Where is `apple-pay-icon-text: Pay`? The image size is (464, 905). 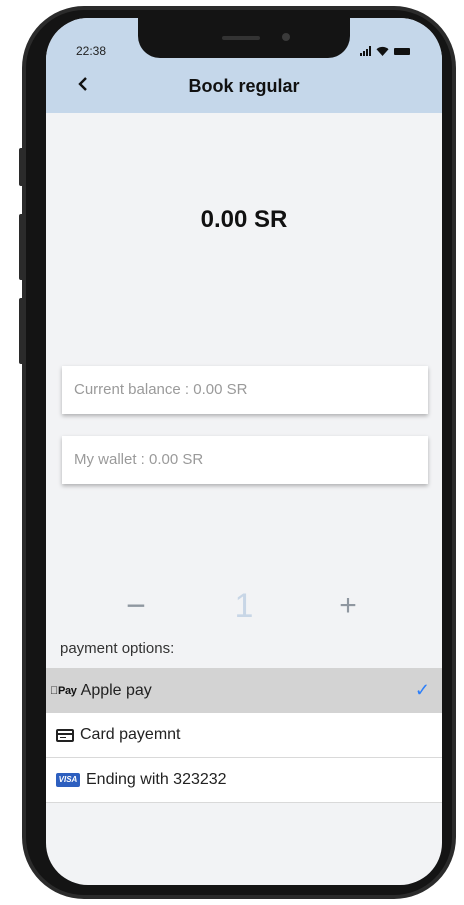
apple-pay-icon-text: Pay is located at coordinates (63, 690).